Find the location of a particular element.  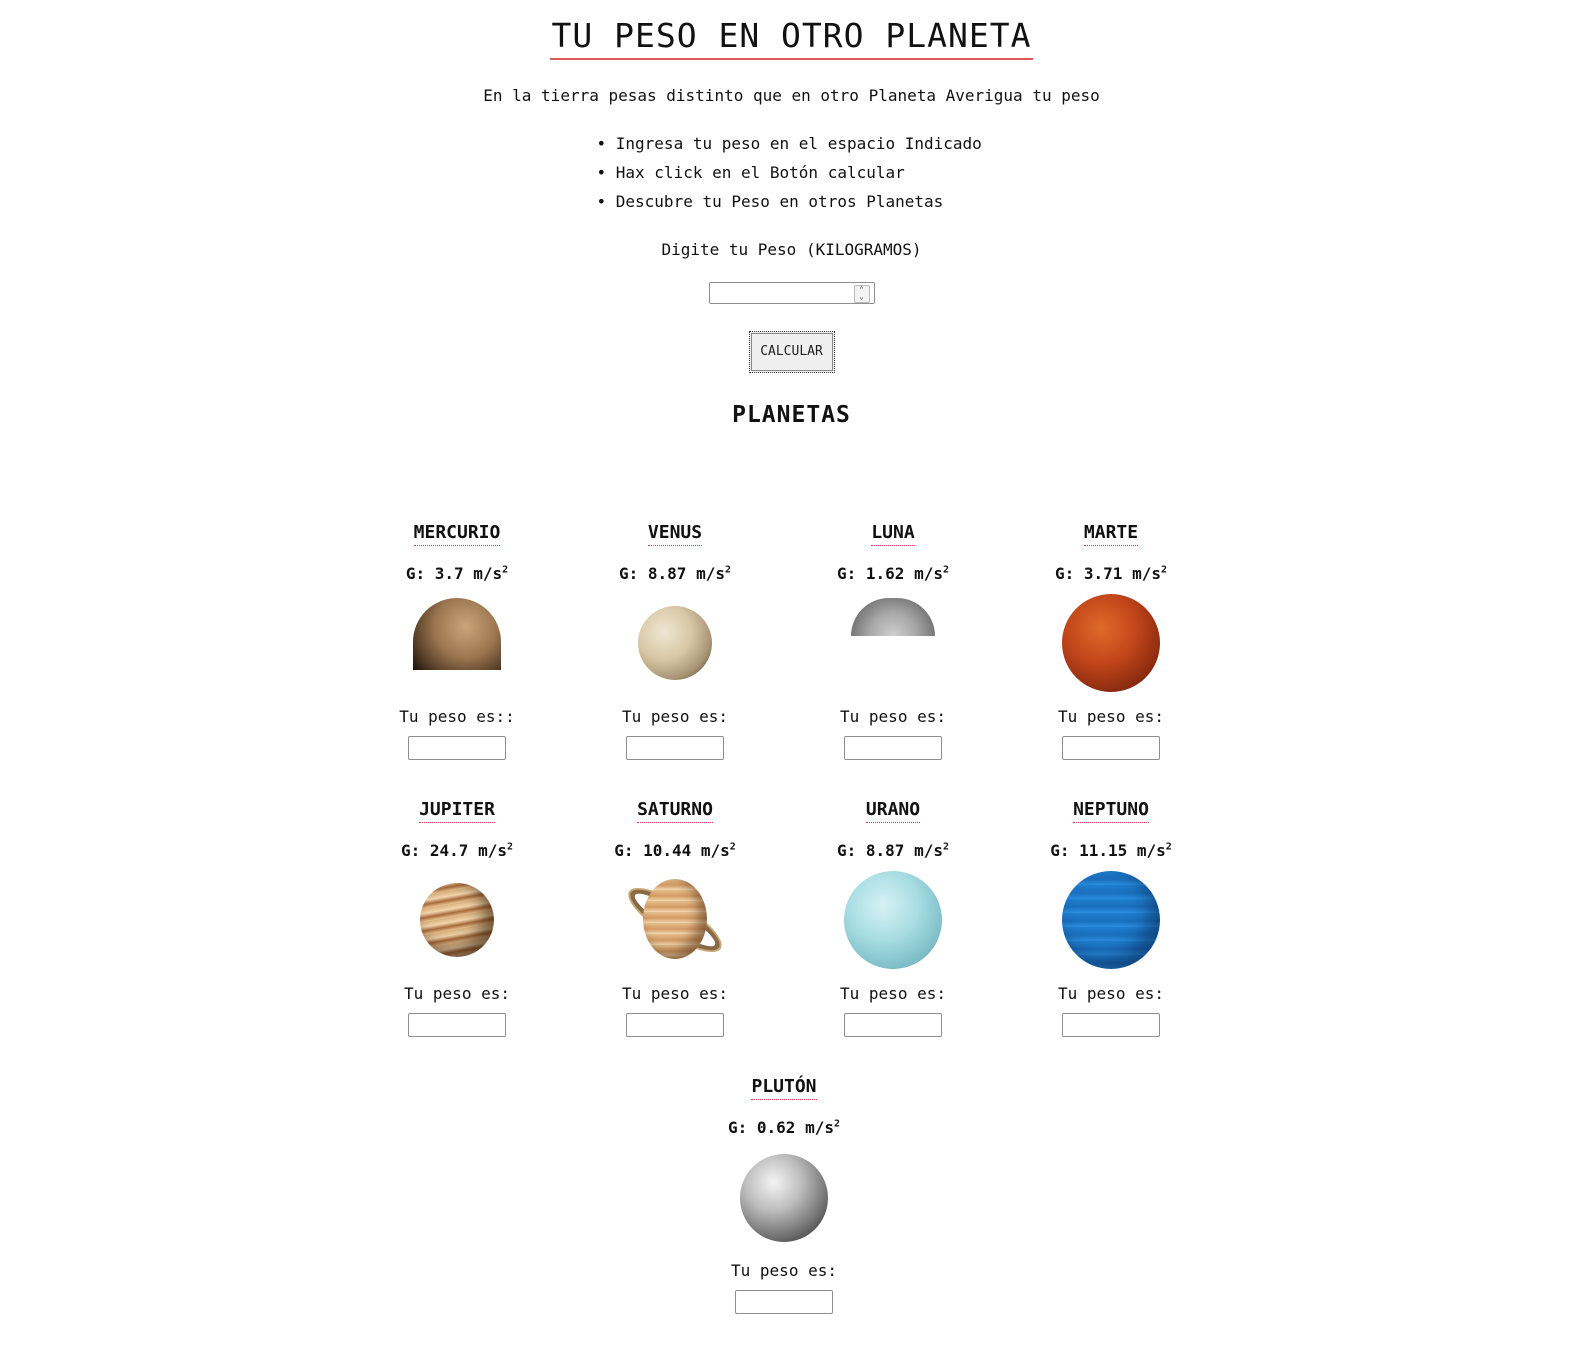

calculate-button: CALCULAR is located at coordinates (791, 352).